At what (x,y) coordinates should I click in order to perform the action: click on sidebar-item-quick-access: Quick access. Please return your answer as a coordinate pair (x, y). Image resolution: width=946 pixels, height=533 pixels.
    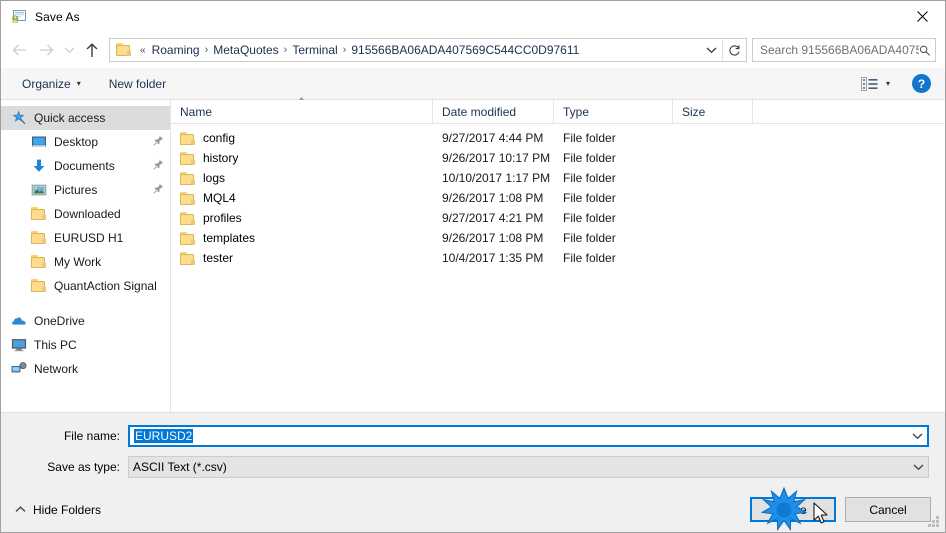
    Looking at the image, I should click on (85, 118).